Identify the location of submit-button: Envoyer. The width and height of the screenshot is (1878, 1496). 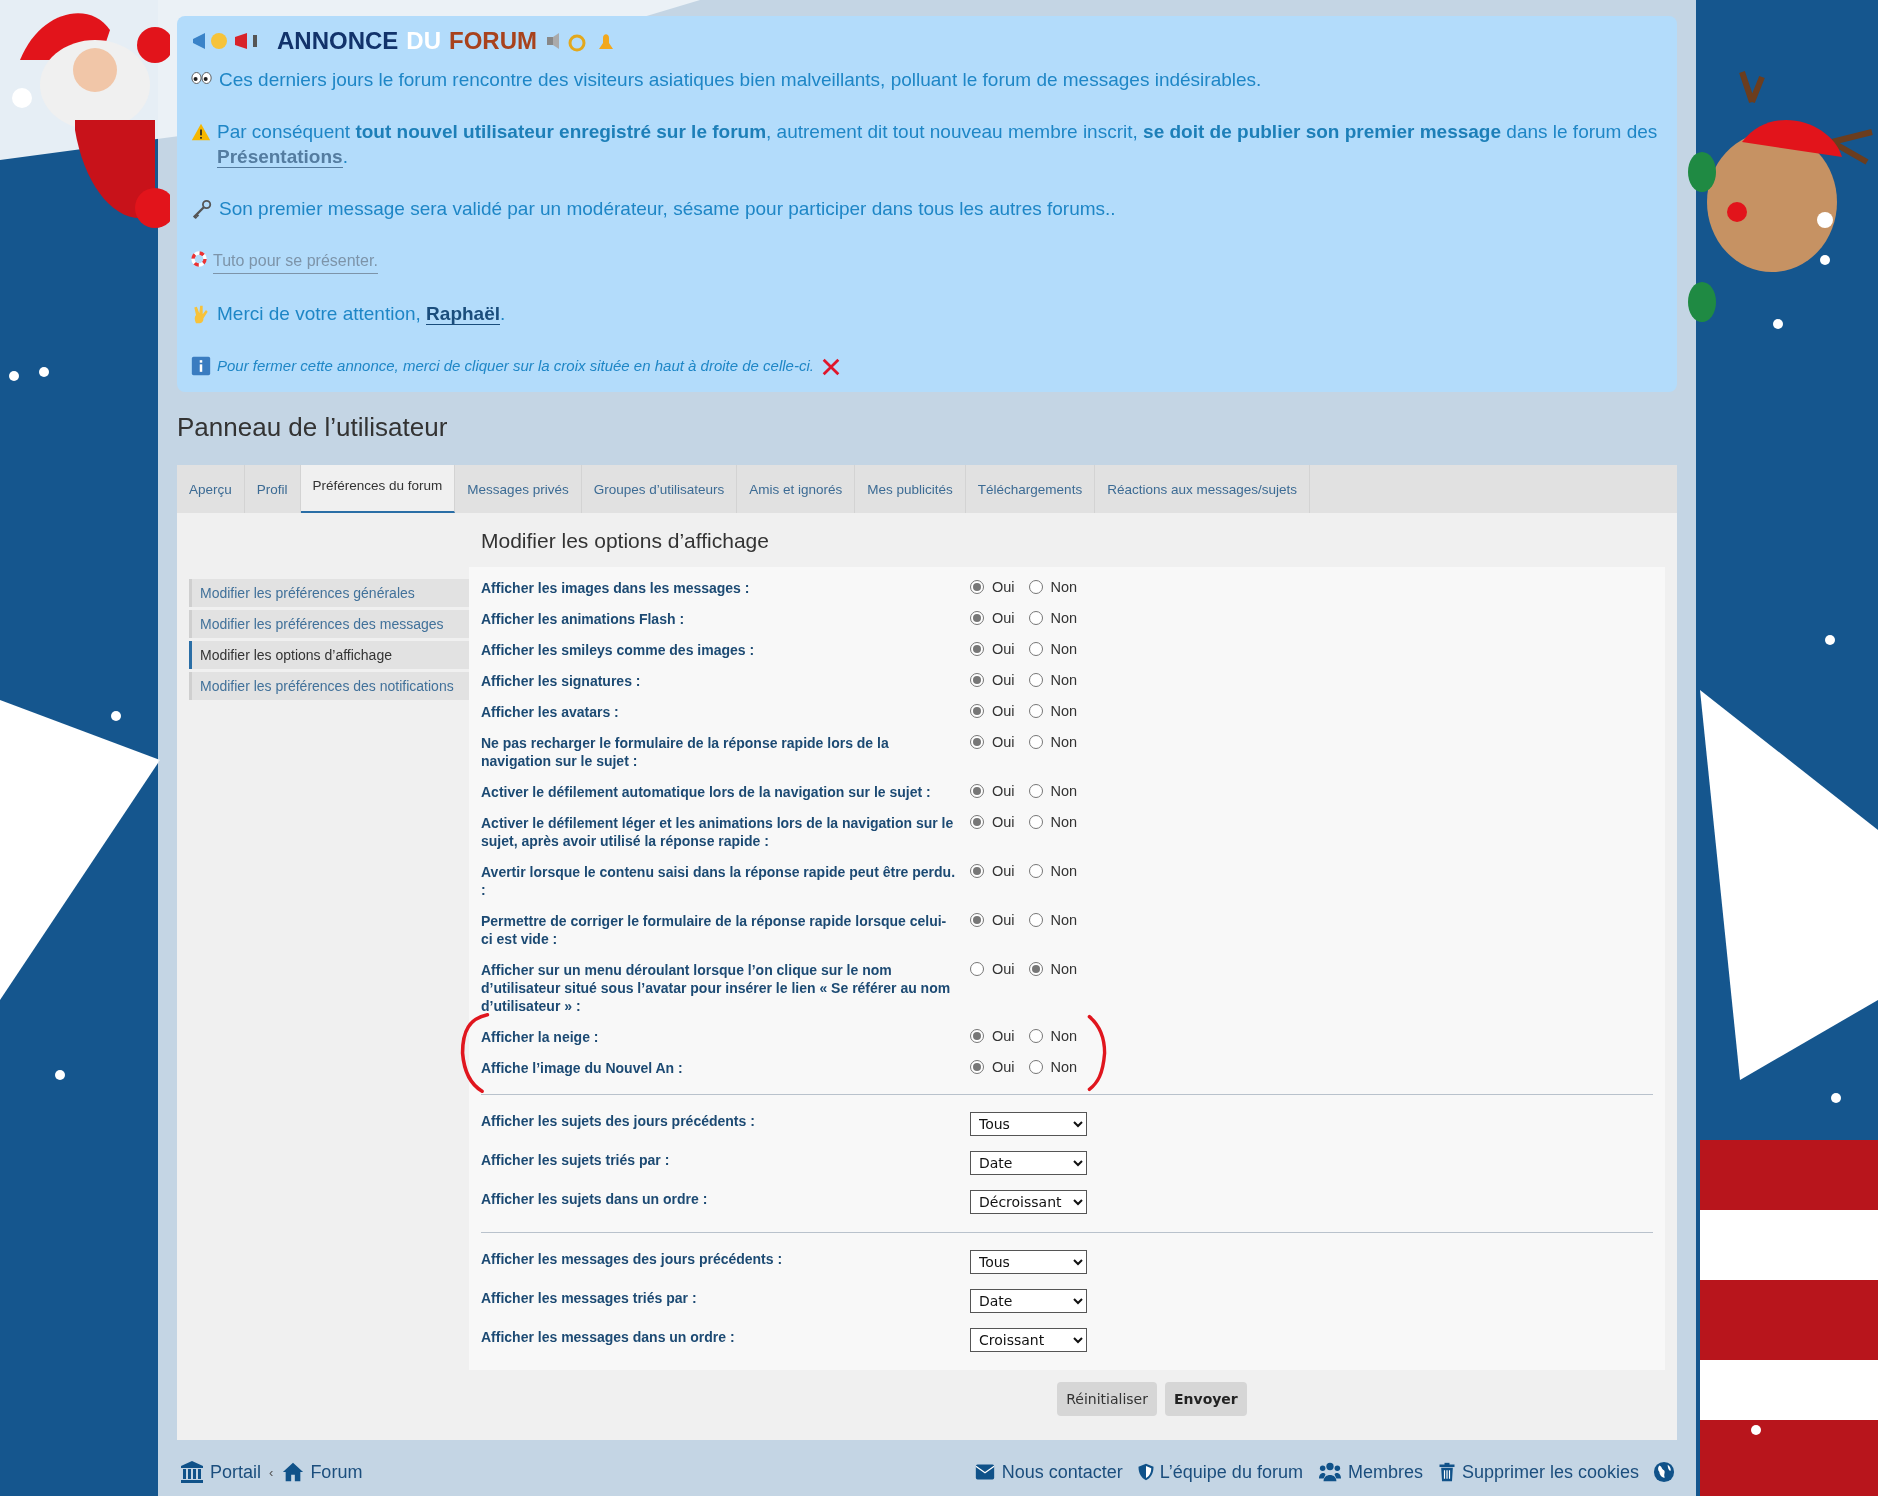
(1205, 1399).